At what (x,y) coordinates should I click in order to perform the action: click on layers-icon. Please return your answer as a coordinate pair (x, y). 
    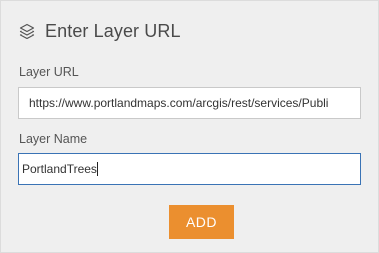
    Looking at the image, I should click on (27, 31).